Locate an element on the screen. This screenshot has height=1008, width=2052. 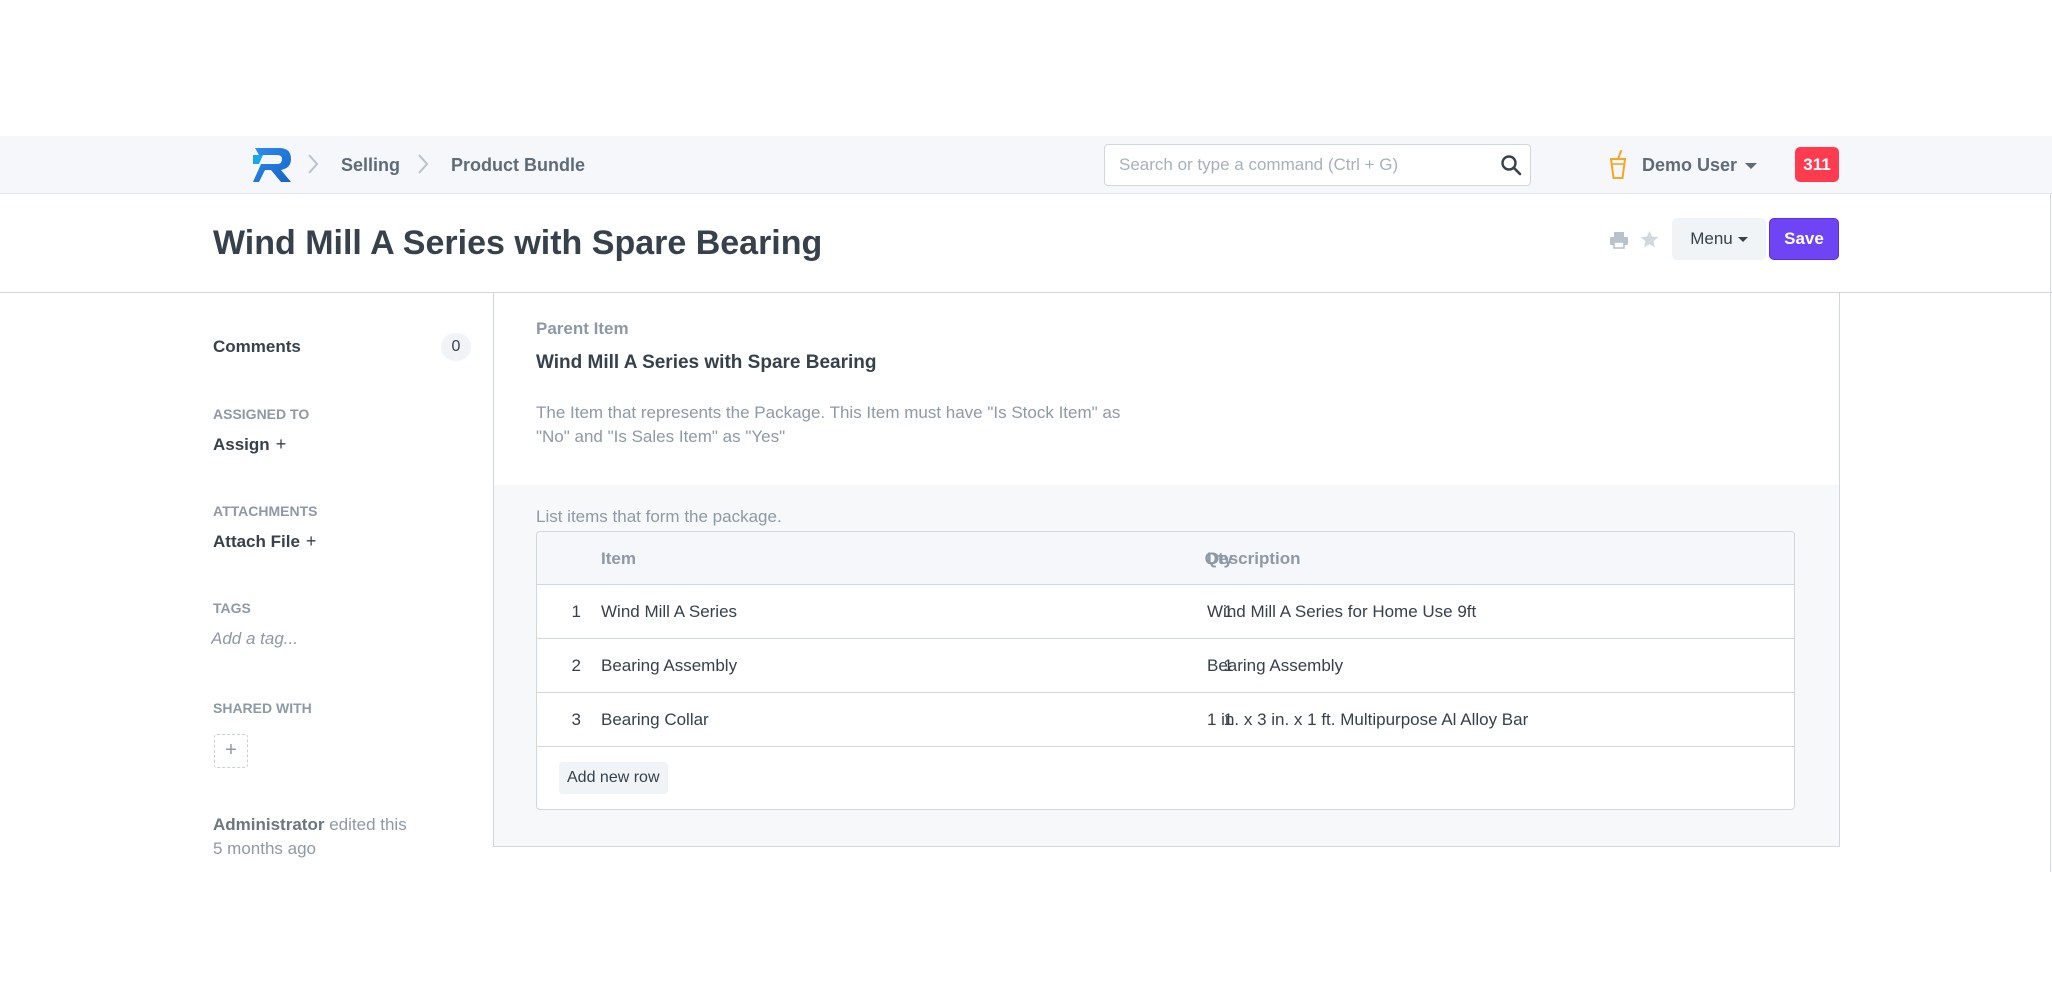
app-logo-icon is located at coordinates (273, 165).